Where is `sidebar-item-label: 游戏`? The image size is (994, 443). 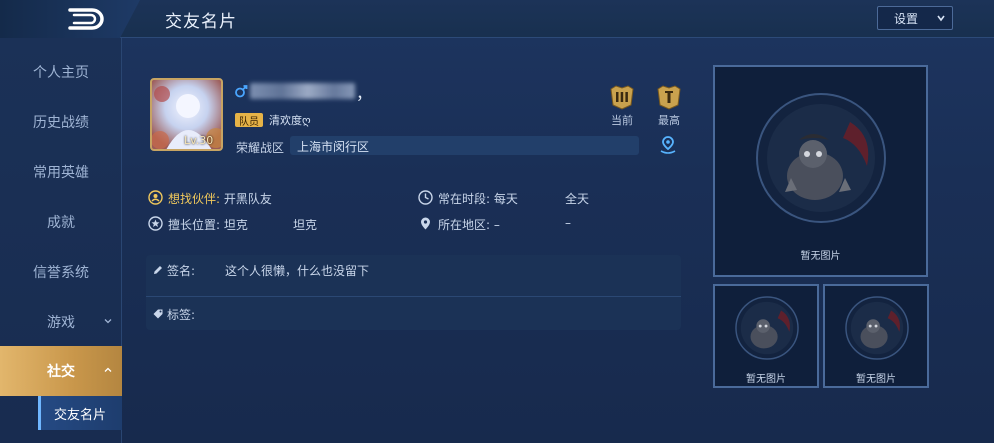 sidebar-item-label: 游戏 is located at coordinates (61, 323).